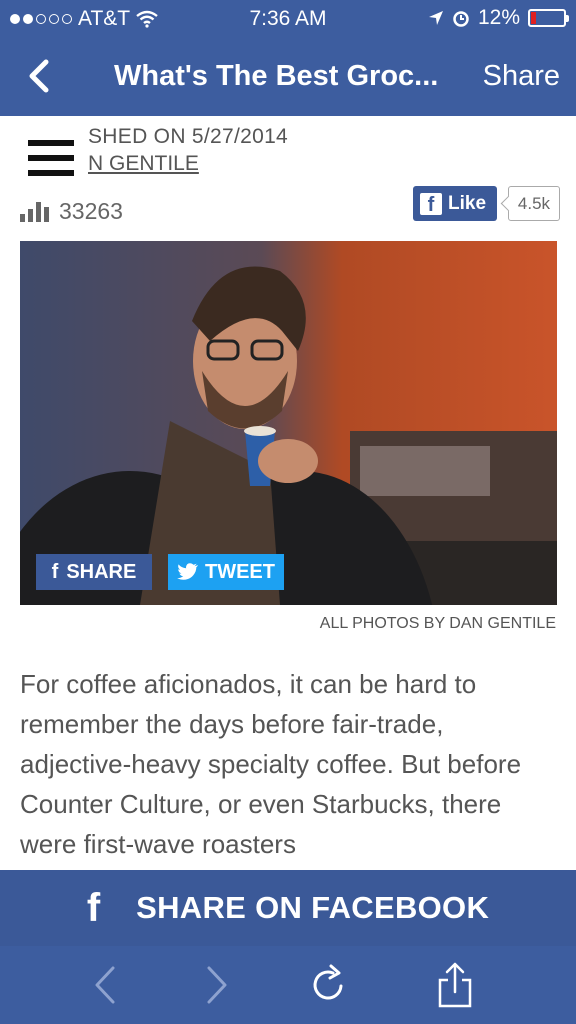  Describe the element at coordinates (240, 571) in the screenshot. I see `photo-tweet-label: TWEET` at that location.